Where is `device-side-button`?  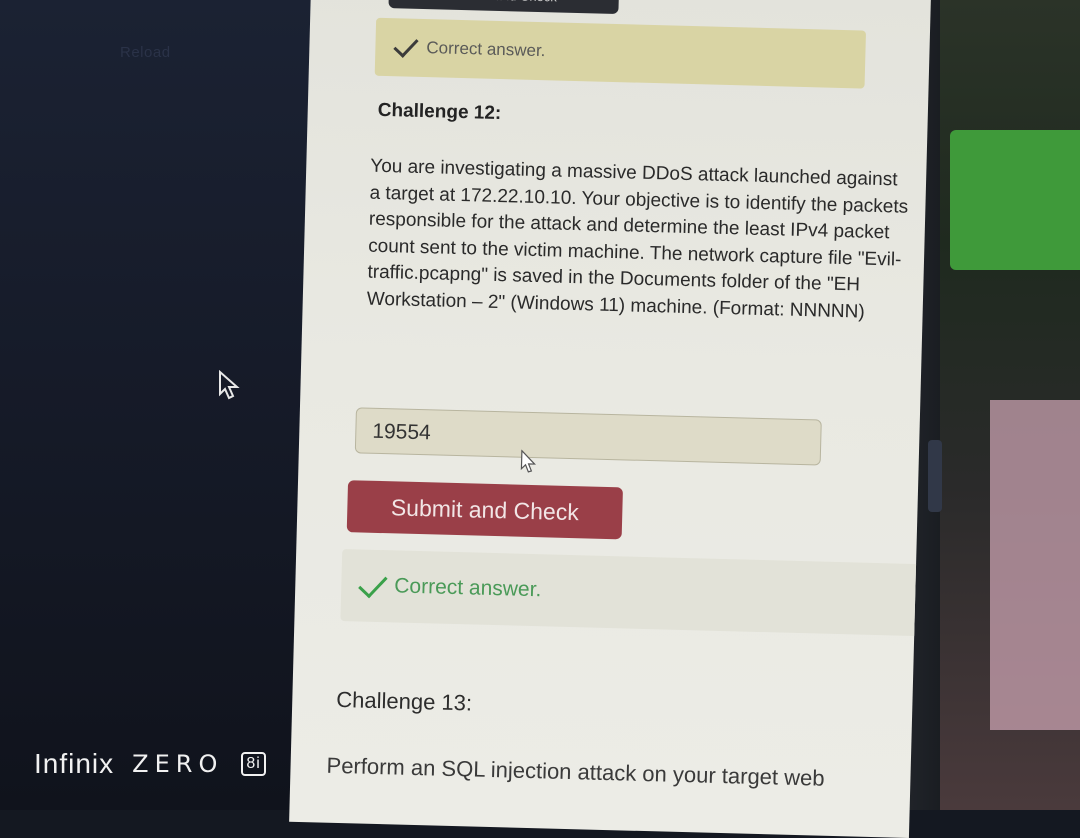 device-side-button is located at coordinates (935, 476).